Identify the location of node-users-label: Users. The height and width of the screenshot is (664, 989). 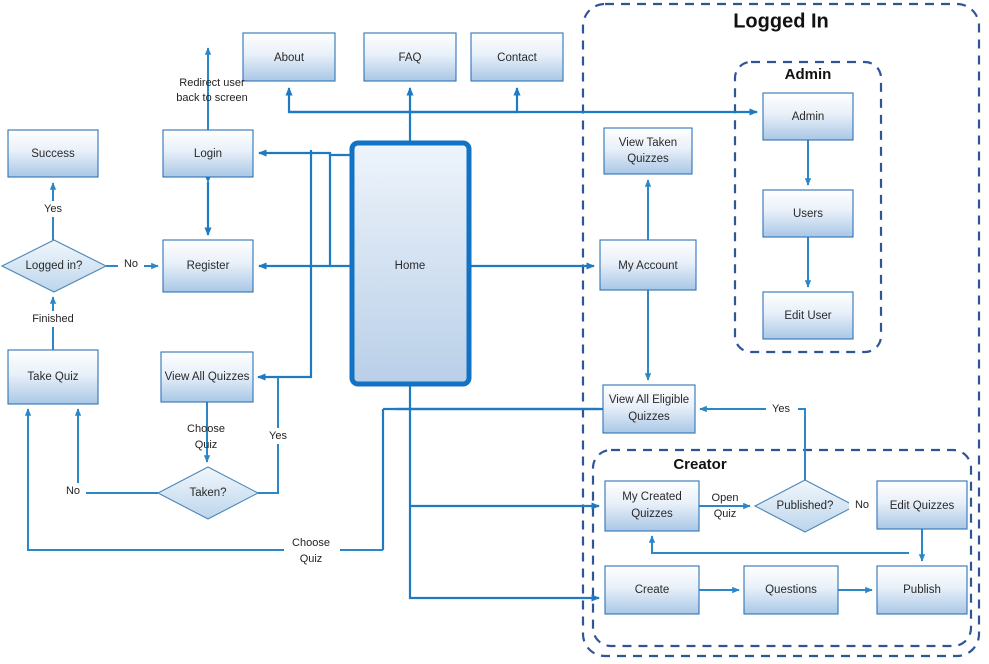
(808, 214).